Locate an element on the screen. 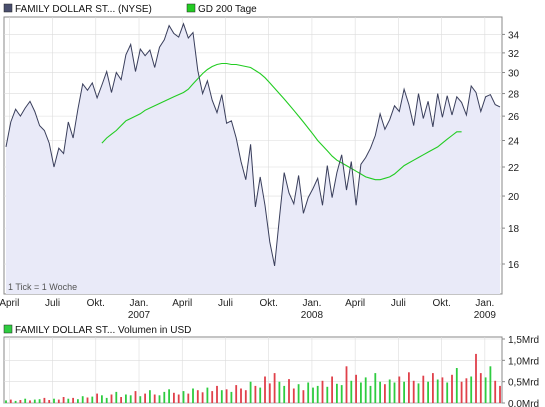  price-y-tick-label: 24 is located at coordinates (514, 142).